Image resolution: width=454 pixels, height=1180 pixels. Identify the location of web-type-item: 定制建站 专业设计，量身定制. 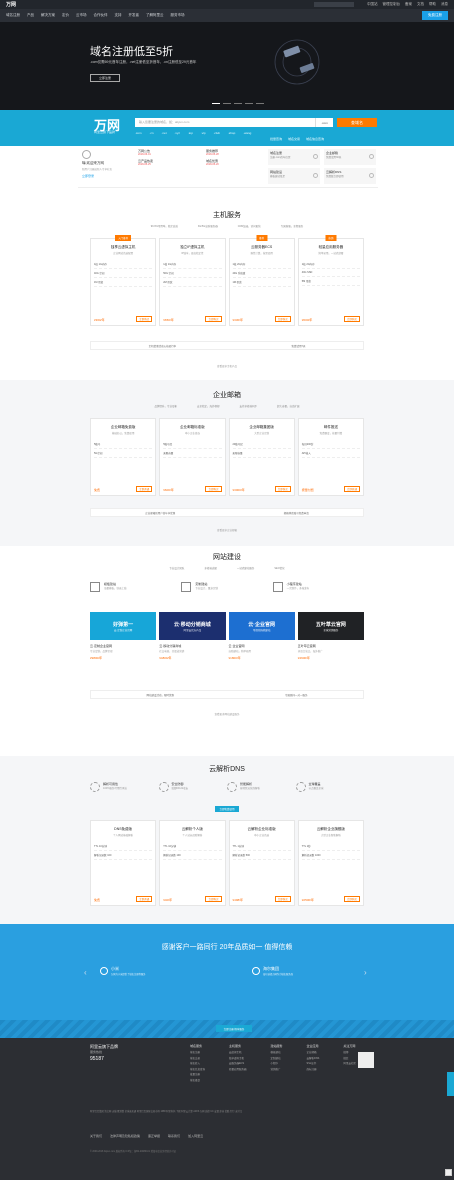
(226, 587).